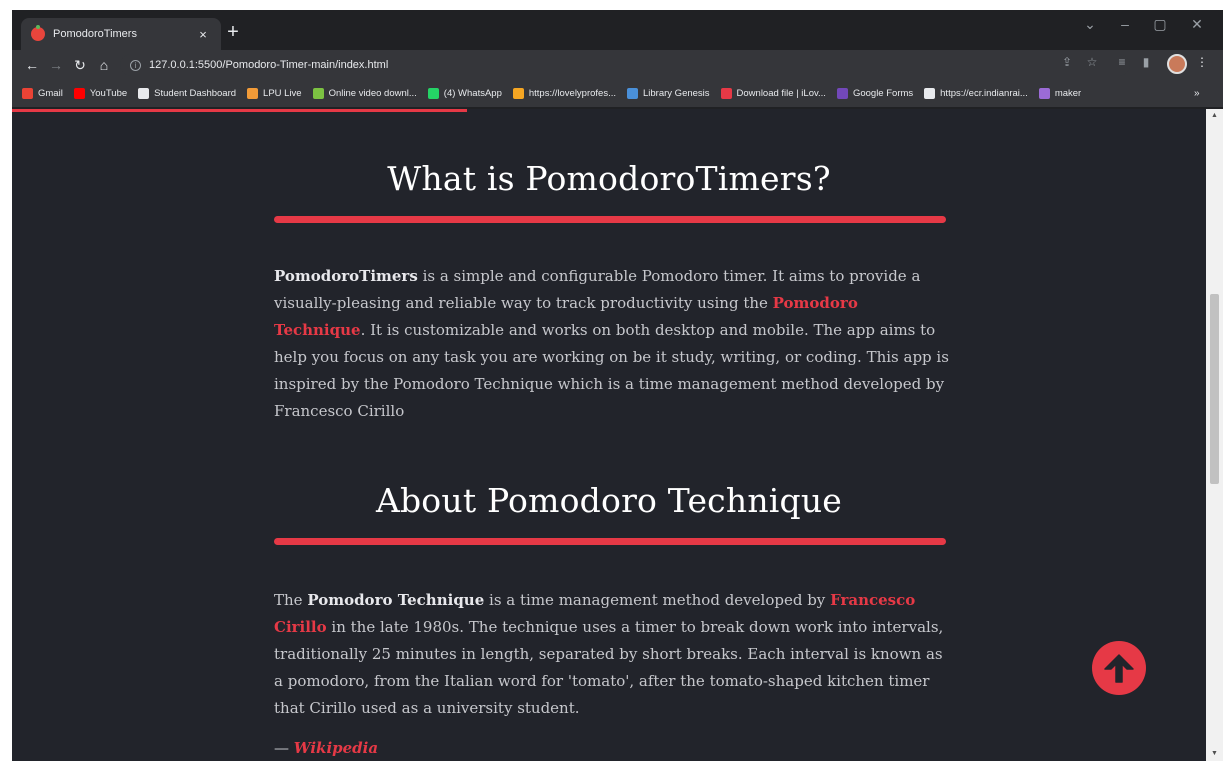 This screenshot has height=762, width=1225. What do you see at coordinates (1201, 93) in the screenshot?
I see `bookmarks-overflow-icon: »` at bounding box center [1201, 93].